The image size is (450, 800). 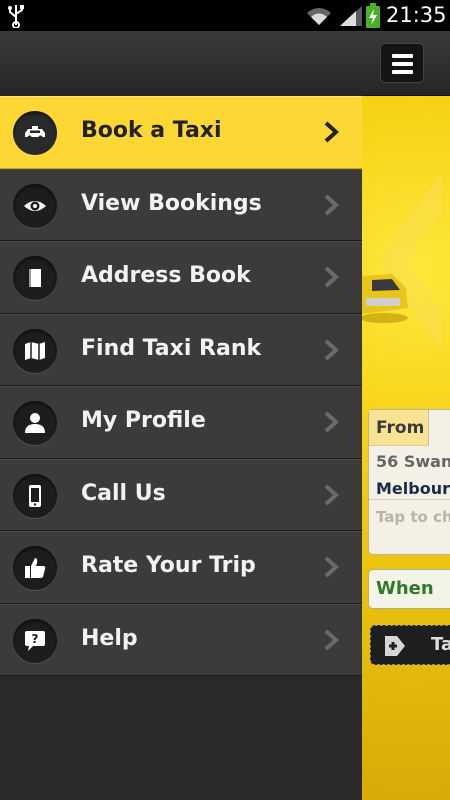 I want to click on menu-item-label: My Profile, so click(x=143, y=420).